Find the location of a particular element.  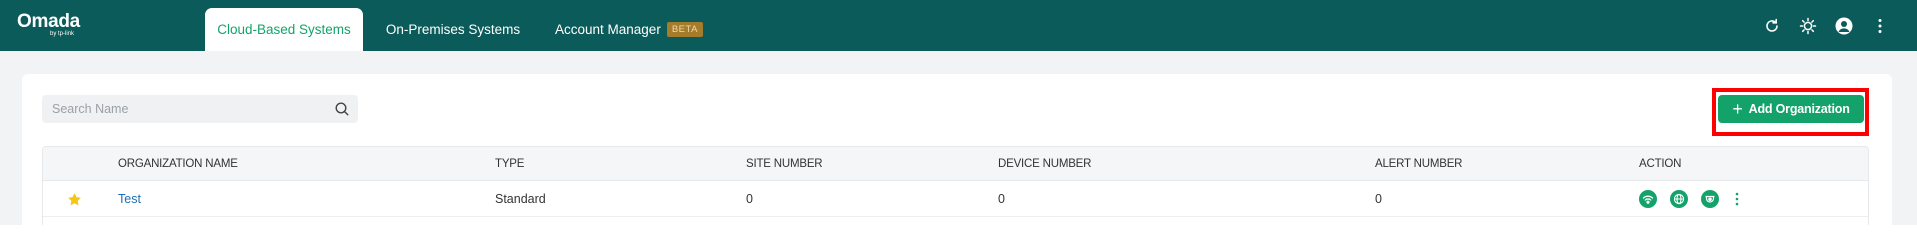

search-box is located at coordinates (200, 109).